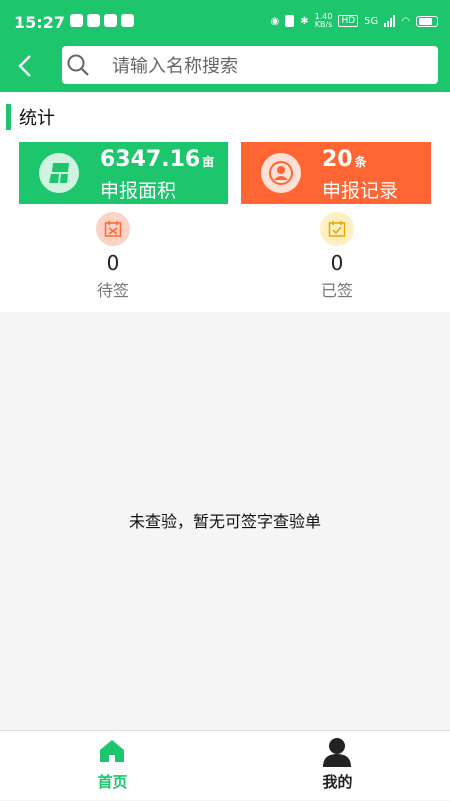  What do you see at coordinates (360, 191) in the screenshot?
I see `records-label: 申报记录` at bounding box center [360, 191].